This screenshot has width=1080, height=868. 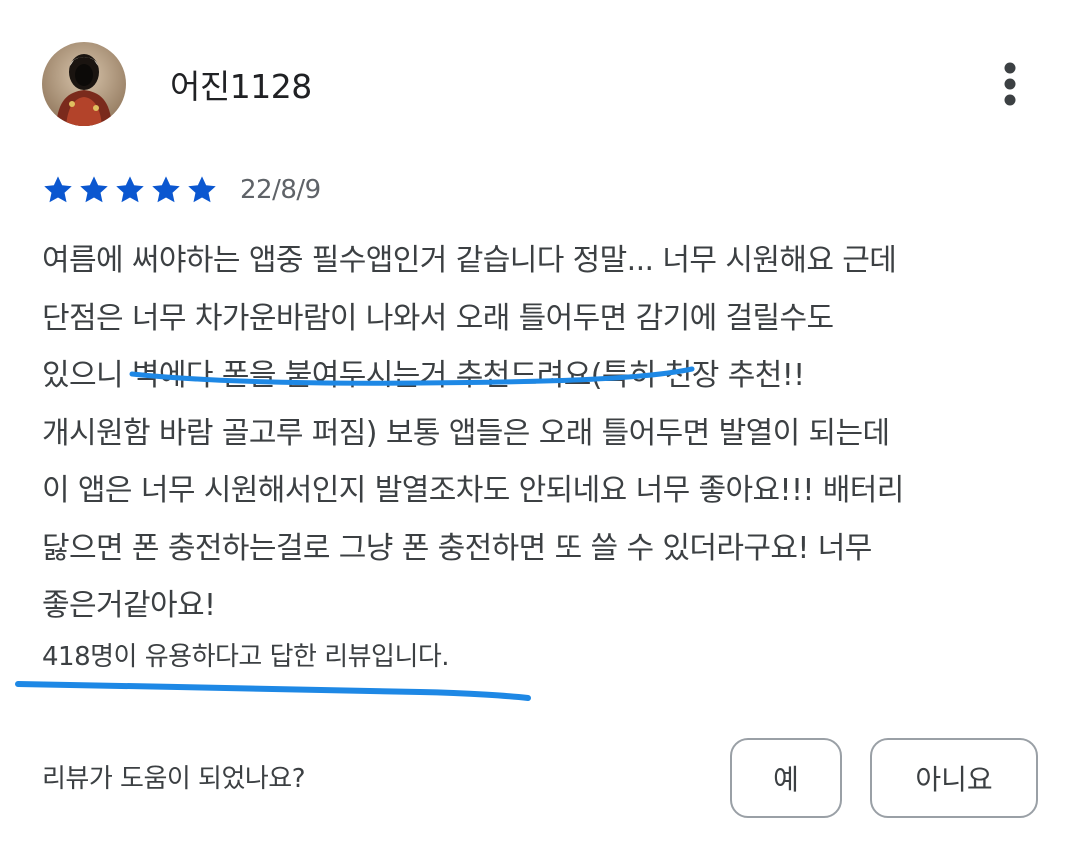 What do you see at coordinates (469, 260) in the screenshot?
I see `review-text-line: 여름에 써야하는 앱중 필수앱인거 같습니다 정말... 너무 시원해요 근데` at bounding box center [469, 260].